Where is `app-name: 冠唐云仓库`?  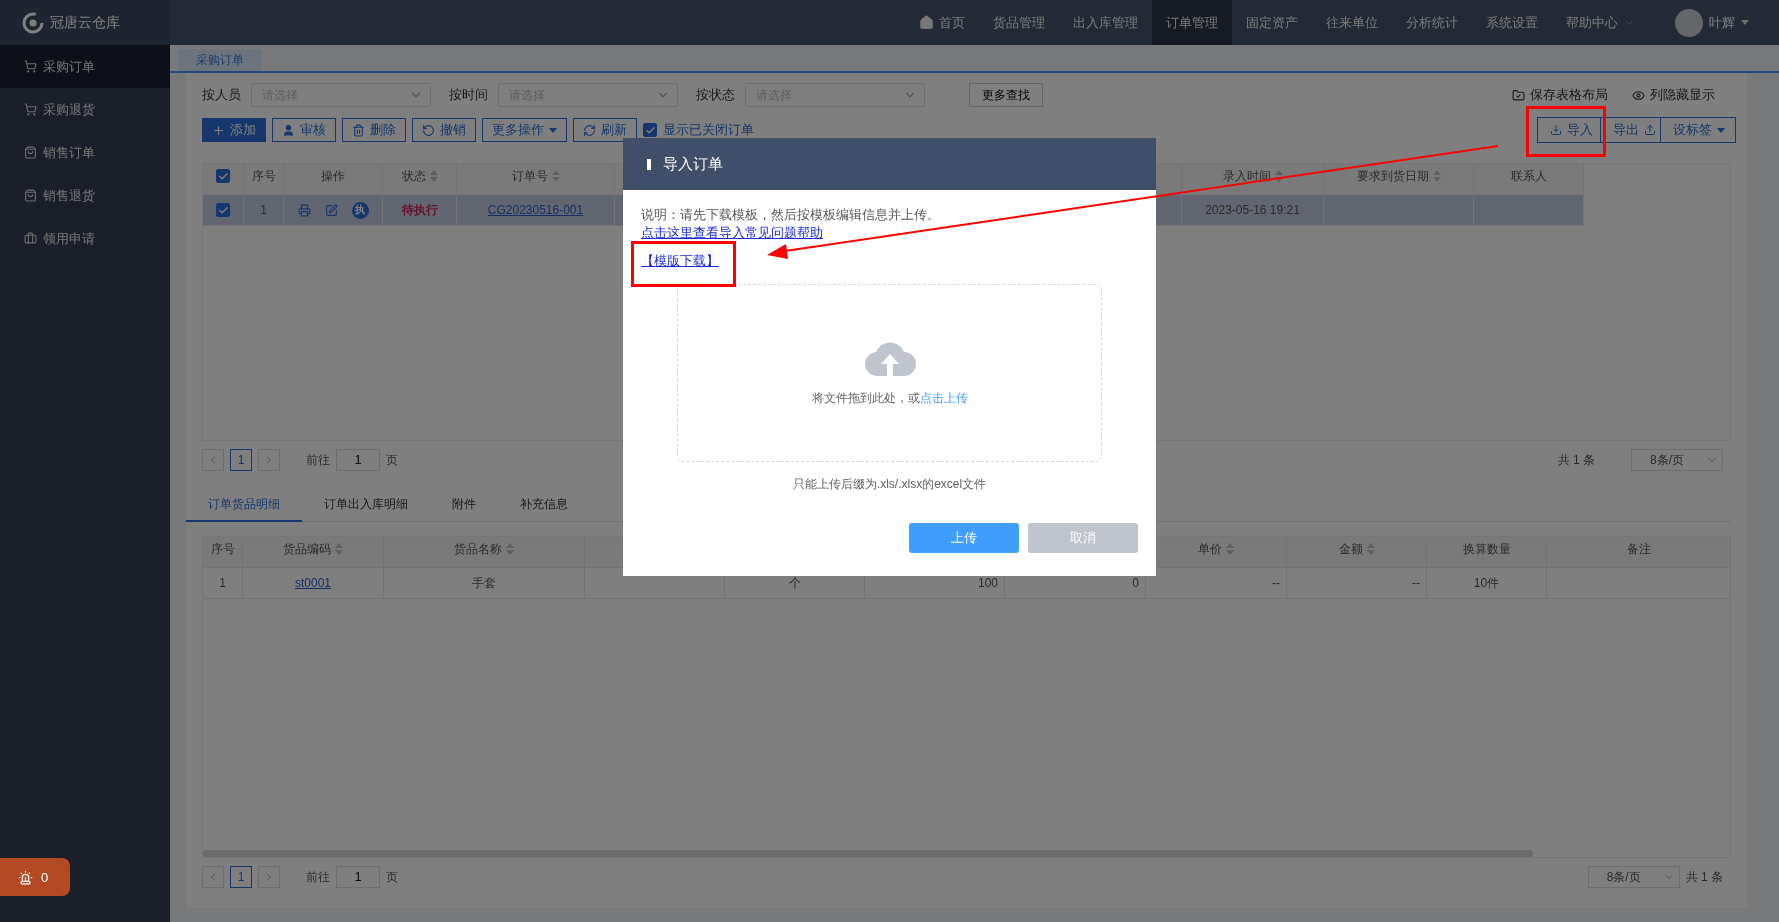 app-name: 冠唐云仓库 is located at coordinates (85, 22).